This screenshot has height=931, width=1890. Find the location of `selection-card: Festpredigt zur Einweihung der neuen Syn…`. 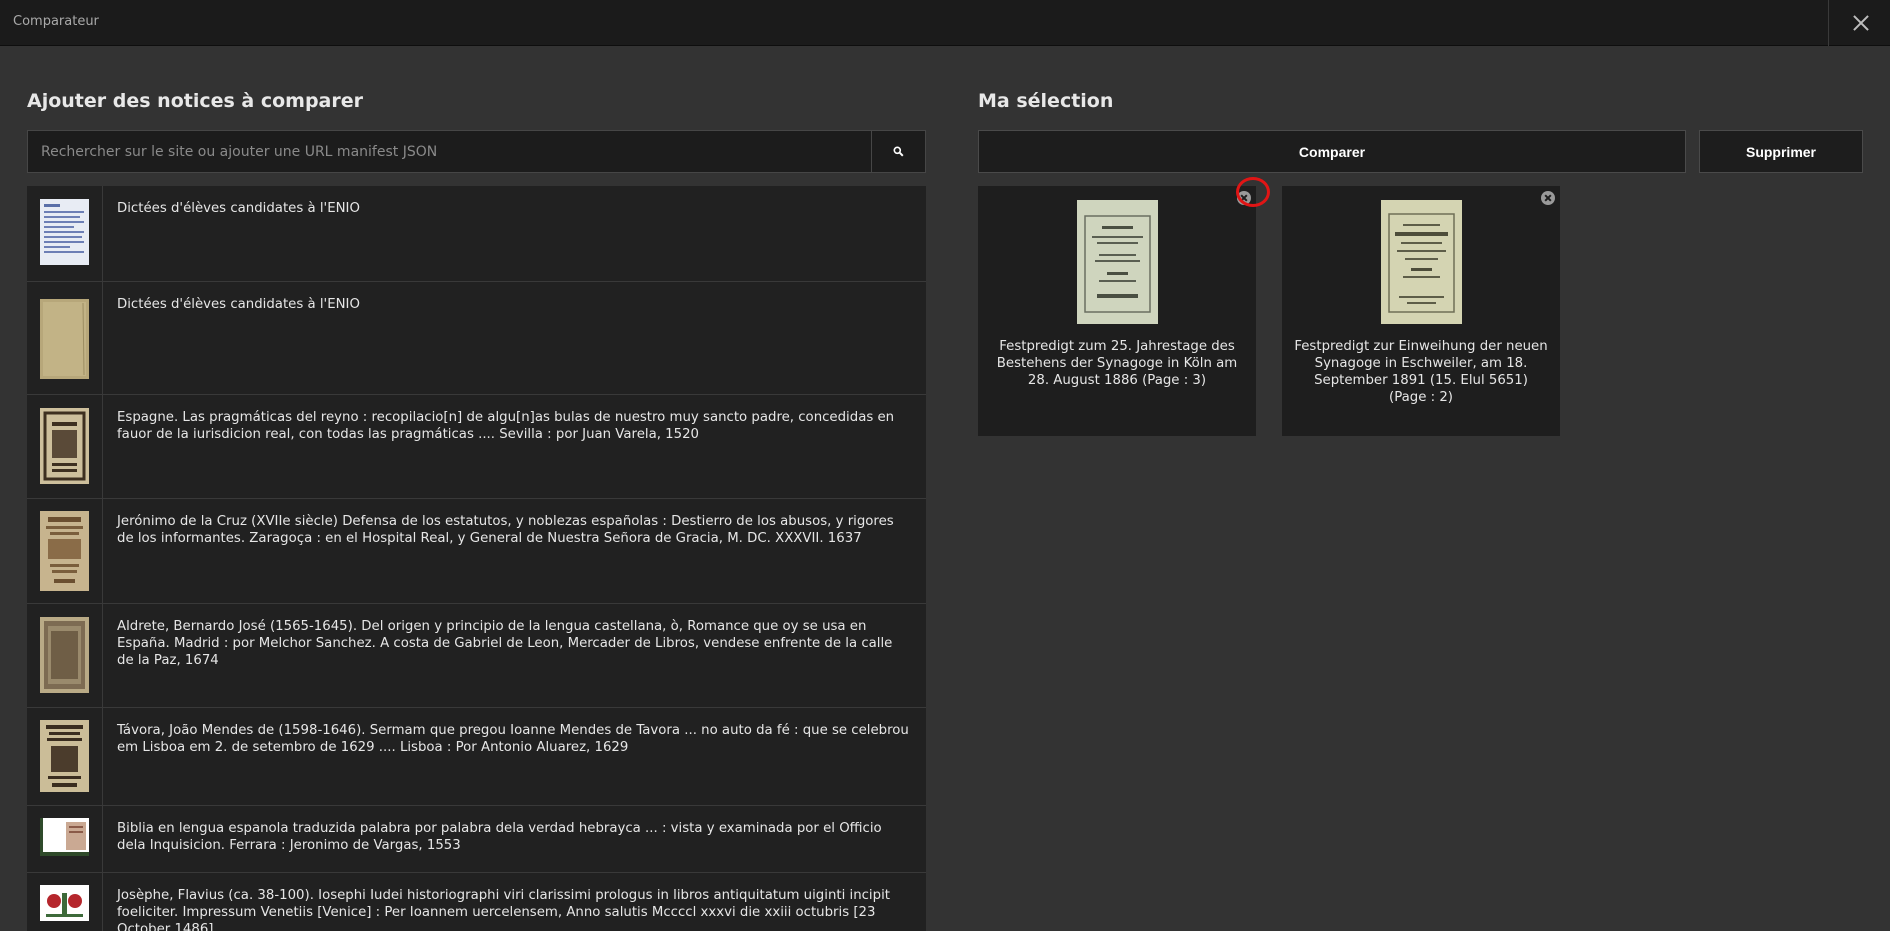

selection-card: Festpredigt zur Einweihung der neuen Syn… is located at coordinates (1421, 311).